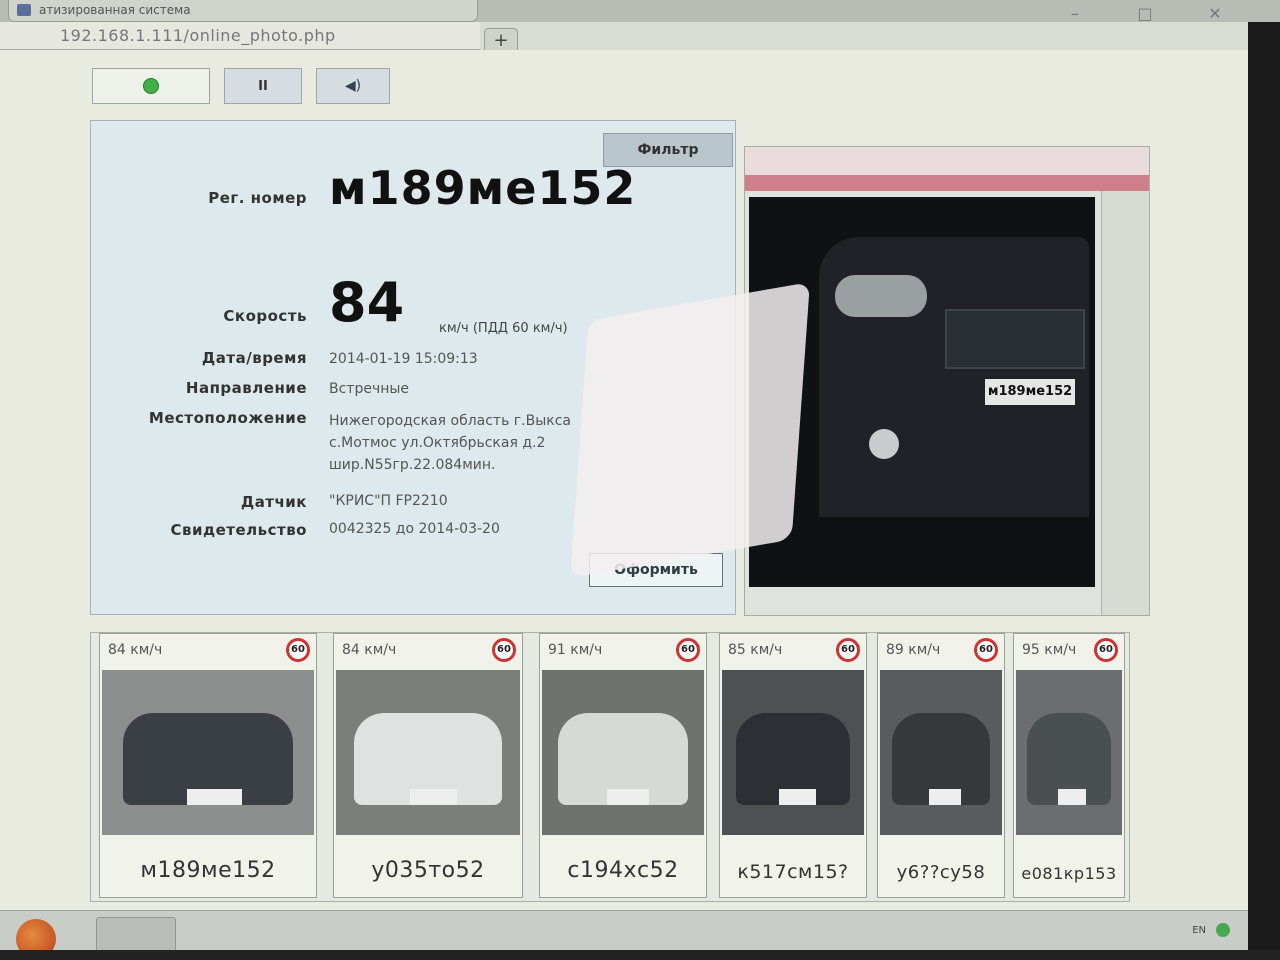  I want to click on thumbnail-speed: 91 км/ч, so click(575, 650).